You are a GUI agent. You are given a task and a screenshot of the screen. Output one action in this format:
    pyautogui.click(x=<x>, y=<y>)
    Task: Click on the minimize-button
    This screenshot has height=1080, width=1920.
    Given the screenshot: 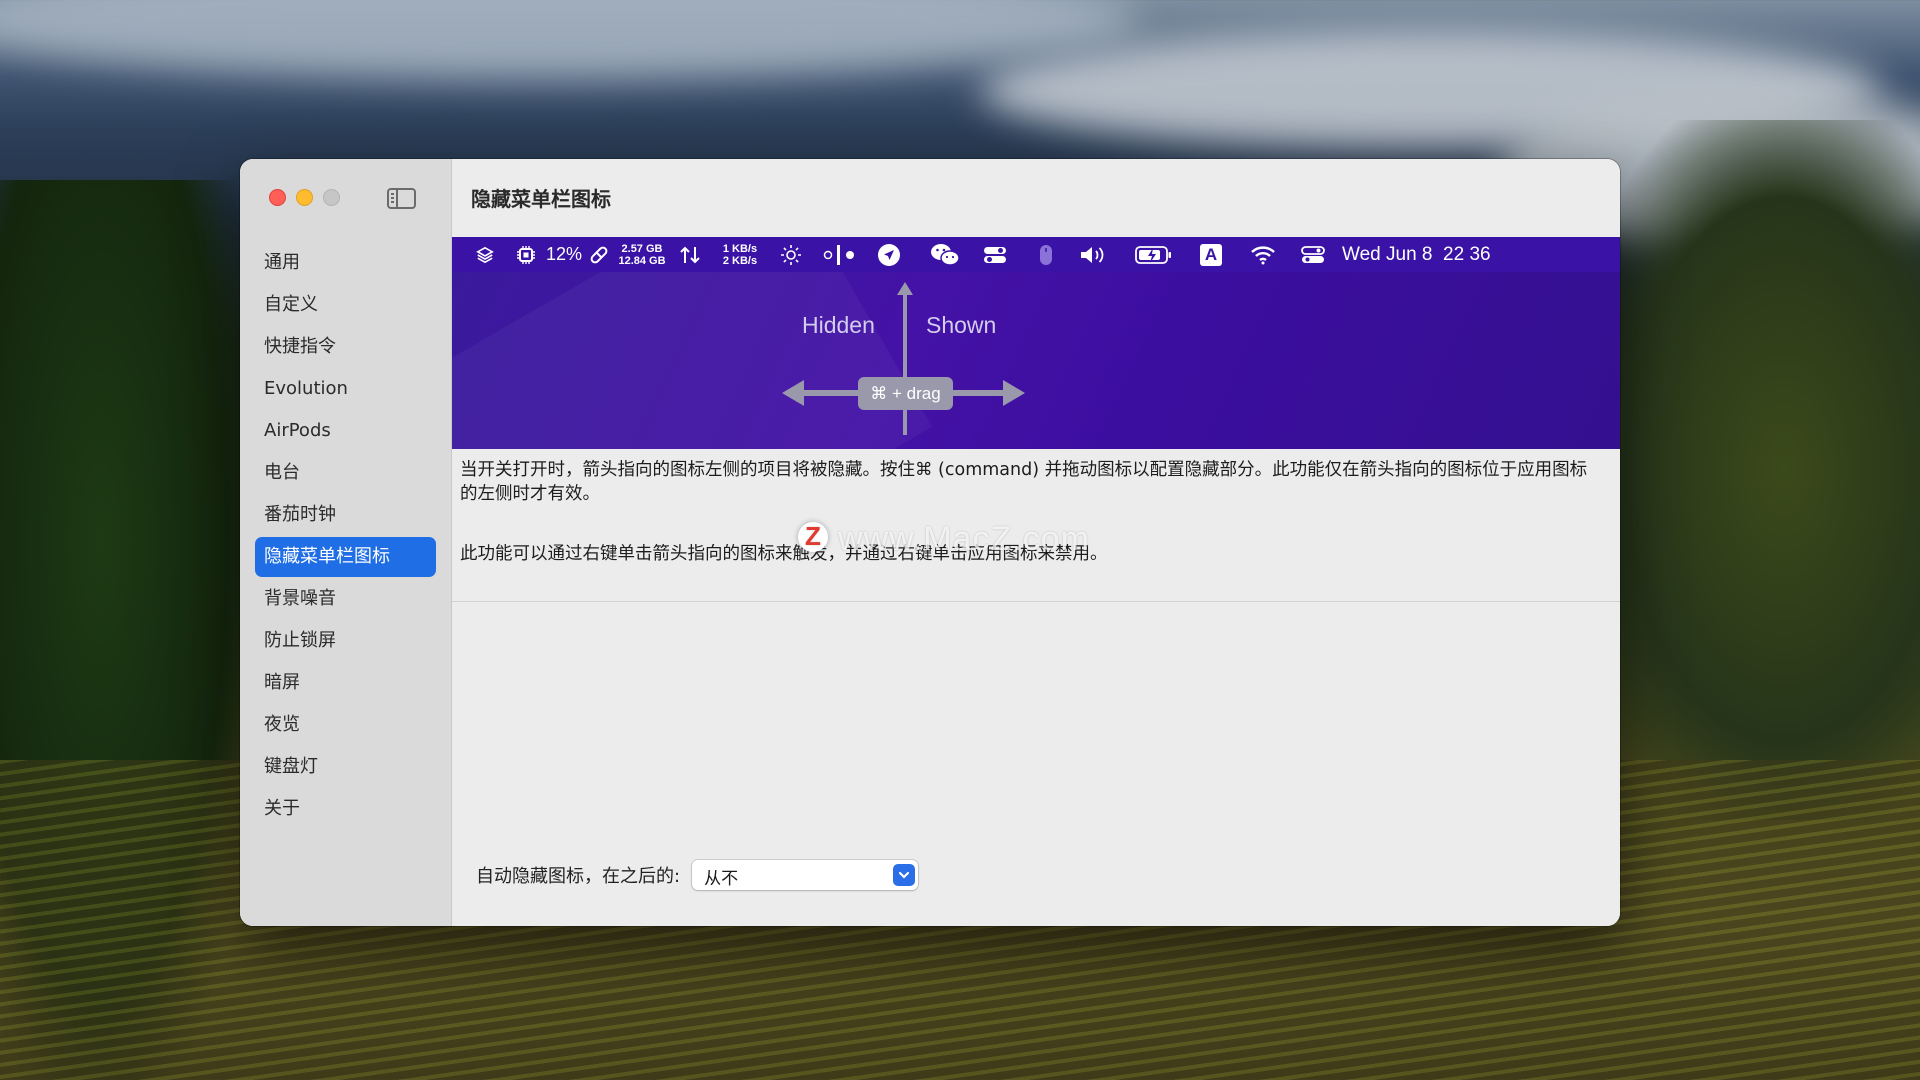 What is the action you would take?
    pyautogui.click(x=304, y=197)
    